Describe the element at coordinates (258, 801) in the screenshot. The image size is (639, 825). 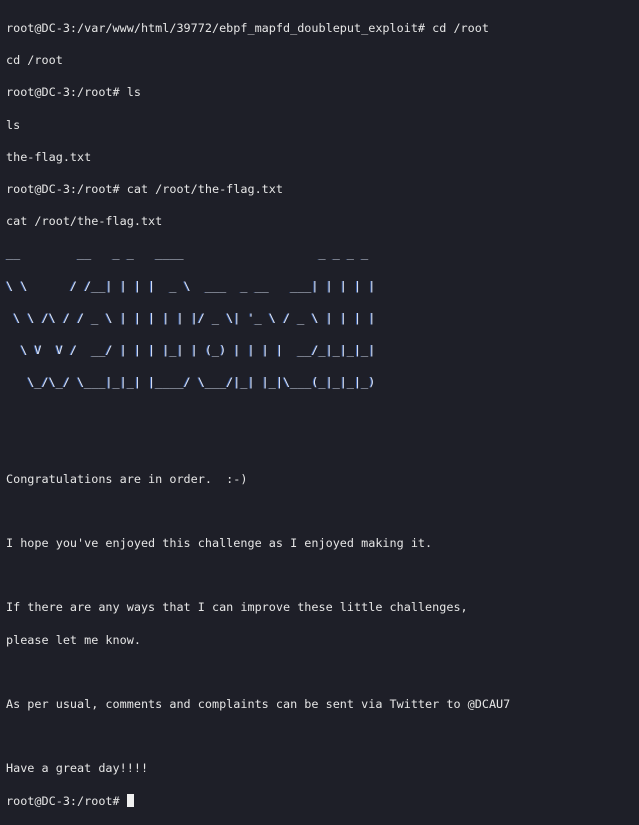
I see `prompt-line: root@DC-3:/root#` at that location.